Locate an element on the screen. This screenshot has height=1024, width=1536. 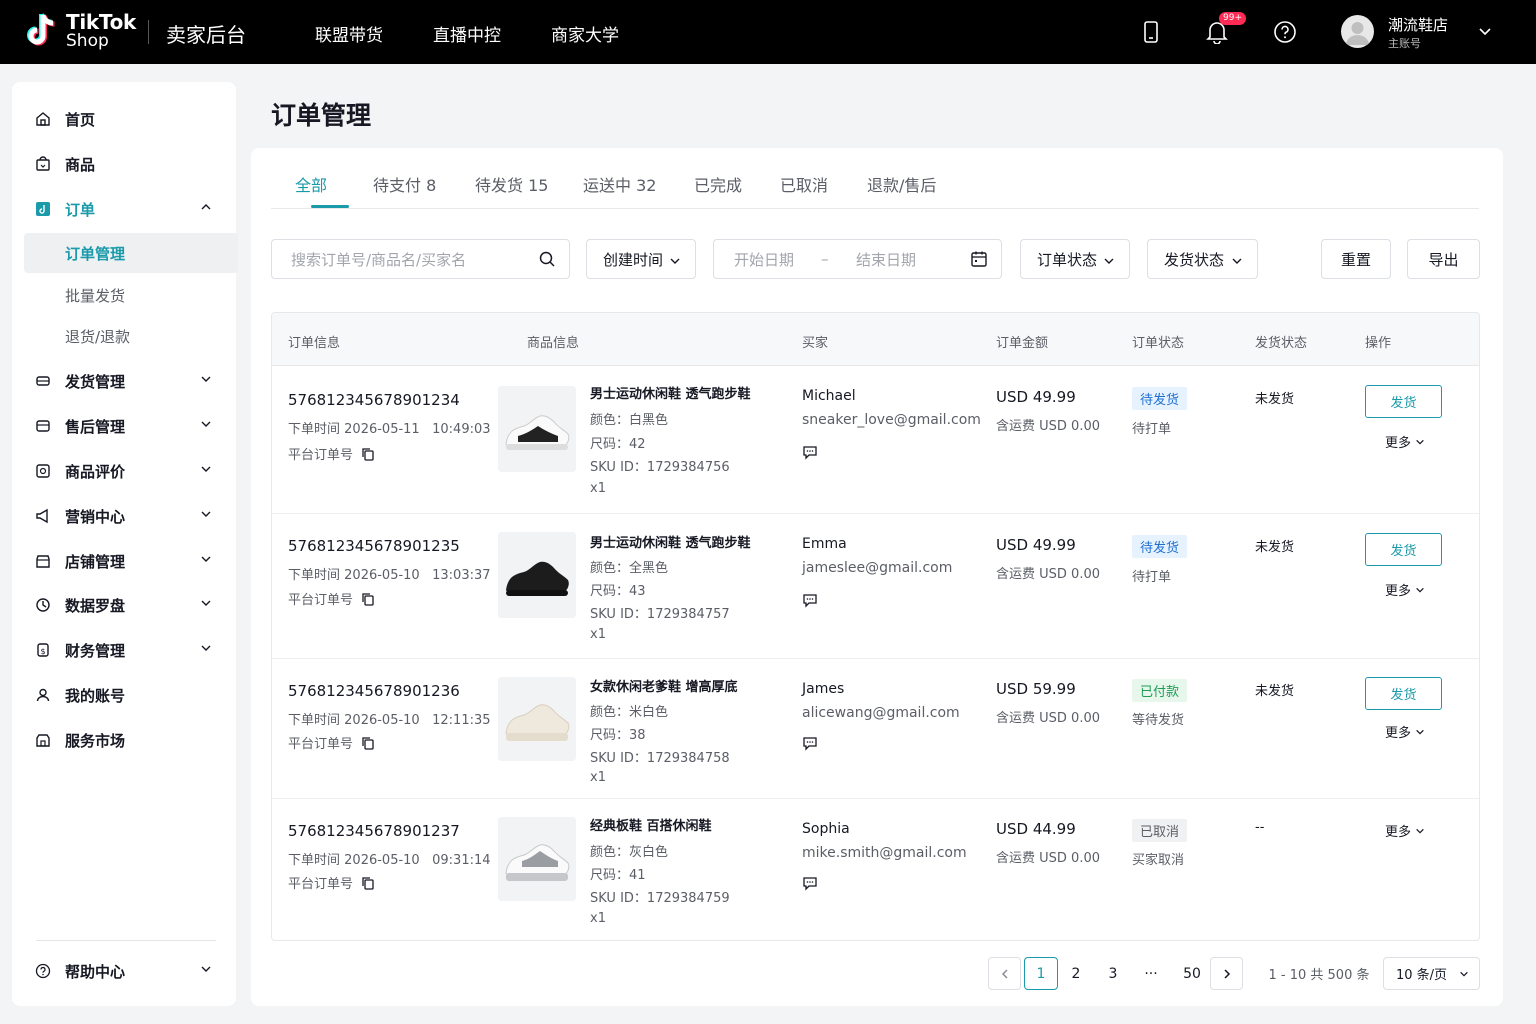
page-1-button: 1 is located at coordinates (1041, 973).